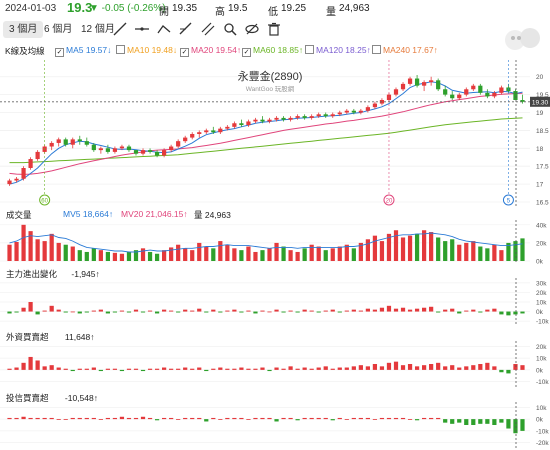  Describe the element at coordinates (120, 30) in the screenshot. I see `line-tool-icon` at that location.